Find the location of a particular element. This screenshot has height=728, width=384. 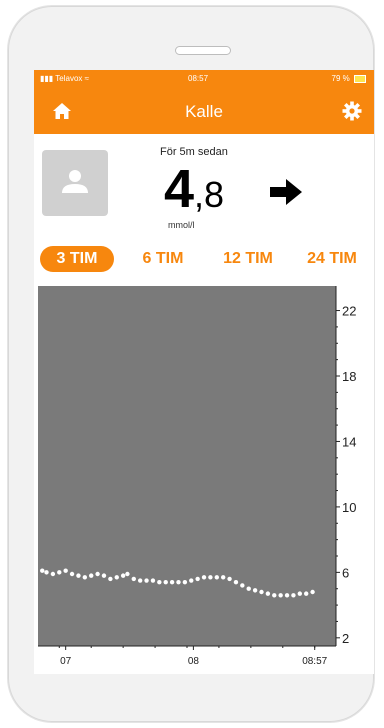

status-bar: ▮▮▮ Telavox ≈ 08:57 79 % is located at coordinates (204, 79).